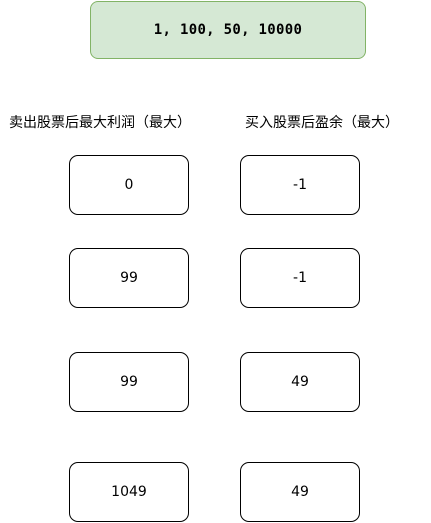  I want to click on buy-balance-cell-3: 49, so click(300, 492).